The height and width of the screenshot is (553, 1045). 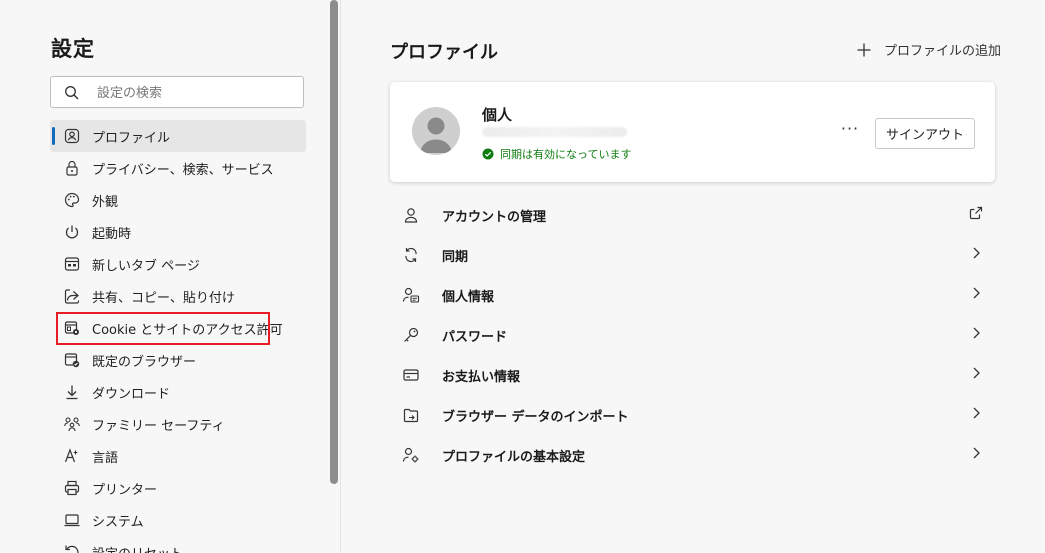 I want to click on profile-settings-icon, so click(x=410, y=455).